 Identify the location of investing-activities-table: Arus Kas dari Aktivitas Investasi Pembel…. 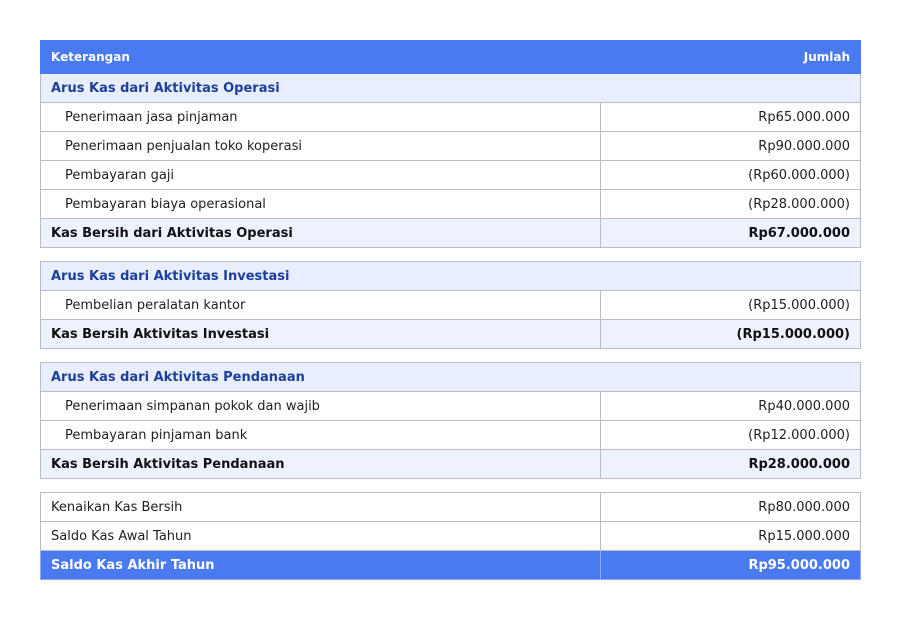
(450, 305).